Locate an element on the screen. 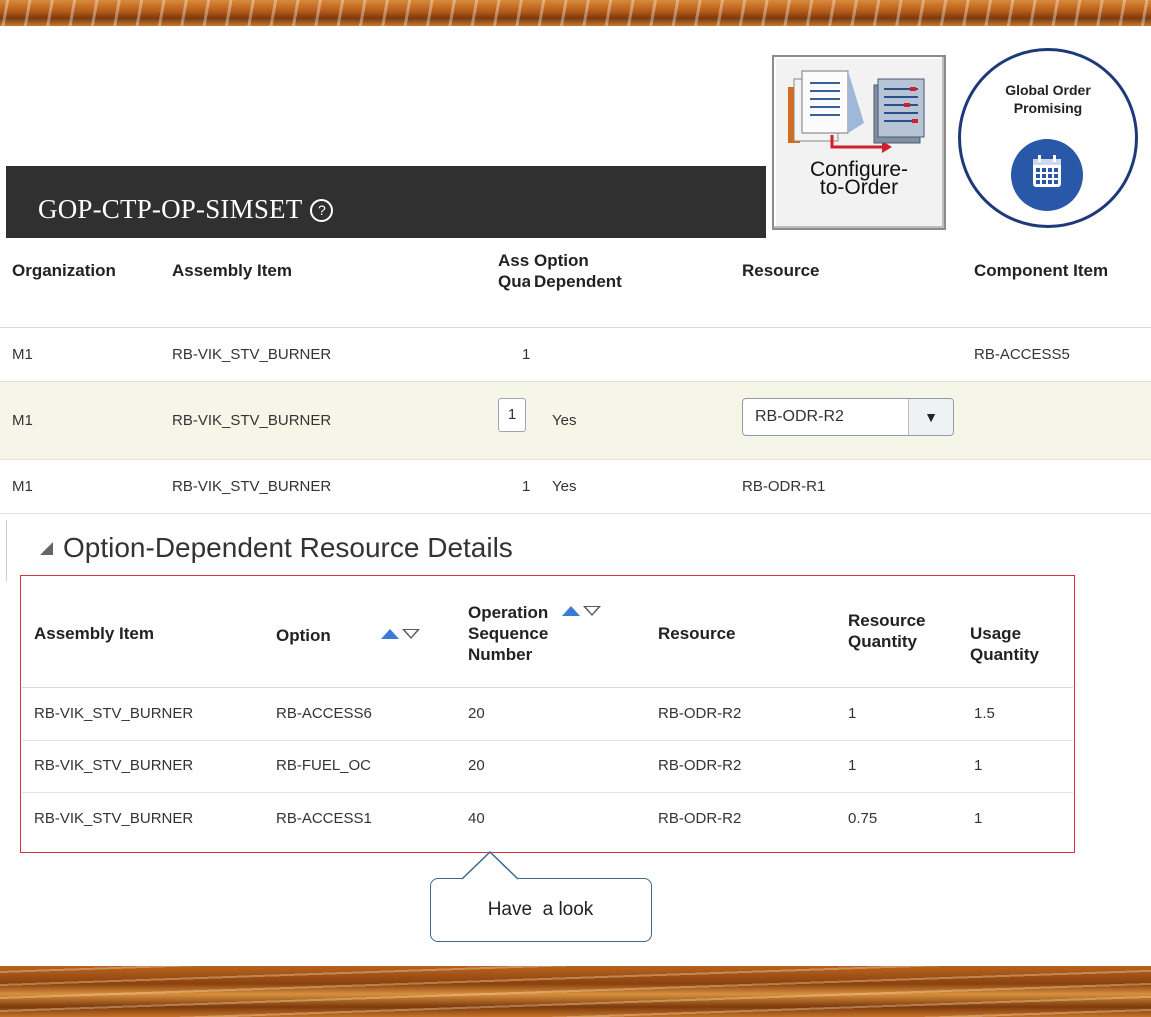 Image resolution: width=1151 pixels, height=1017 pixels. configure-to-order-label: Configure- to-Order is located at coordinates (859, 178).